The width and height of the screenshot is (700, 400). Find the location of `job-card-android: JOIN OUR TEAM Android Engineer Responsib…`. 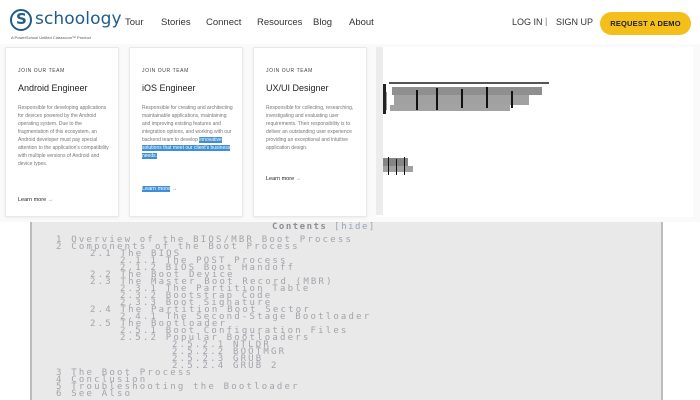

job-card-android: JOIN OUR TEAM Android Engineer Responsib… is located at coordinates (62, 132).